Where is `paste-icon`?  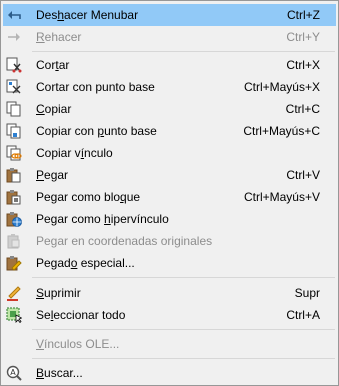
paste-icon is located at coordinates (14, 175).